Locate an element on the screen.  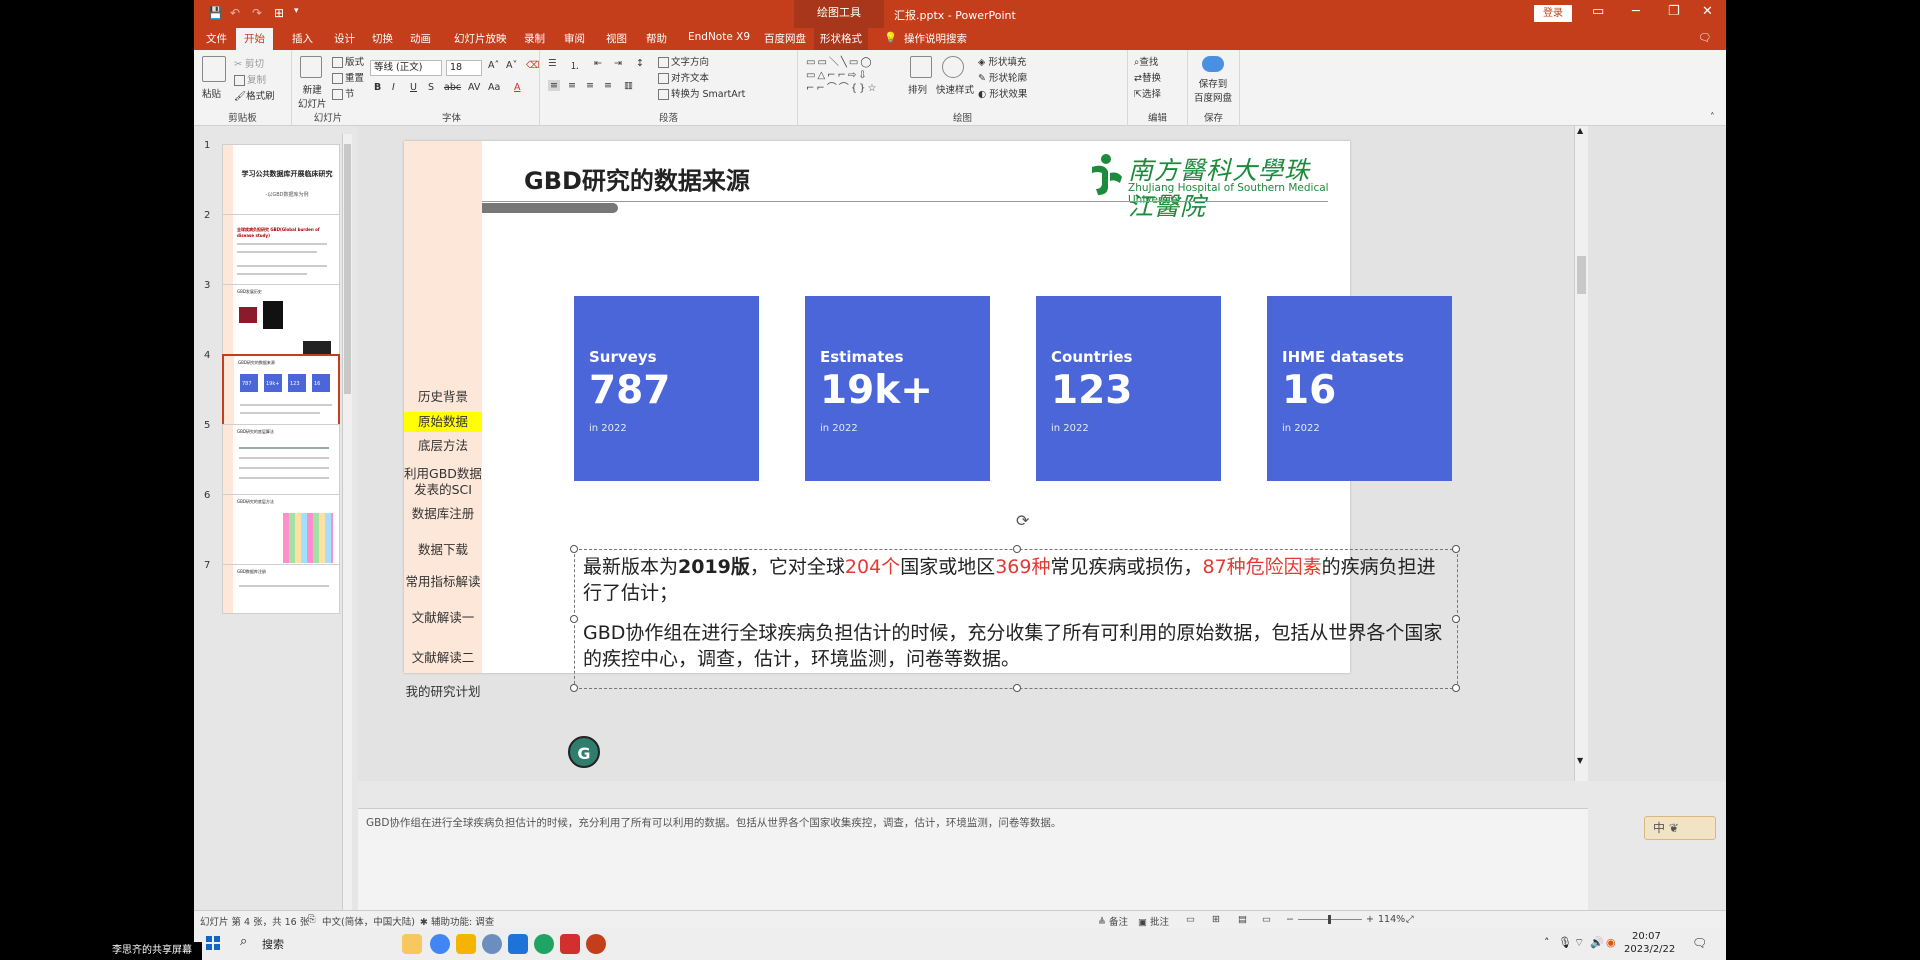
tab-transitions: 切换 is located at coordinates (382, 38).